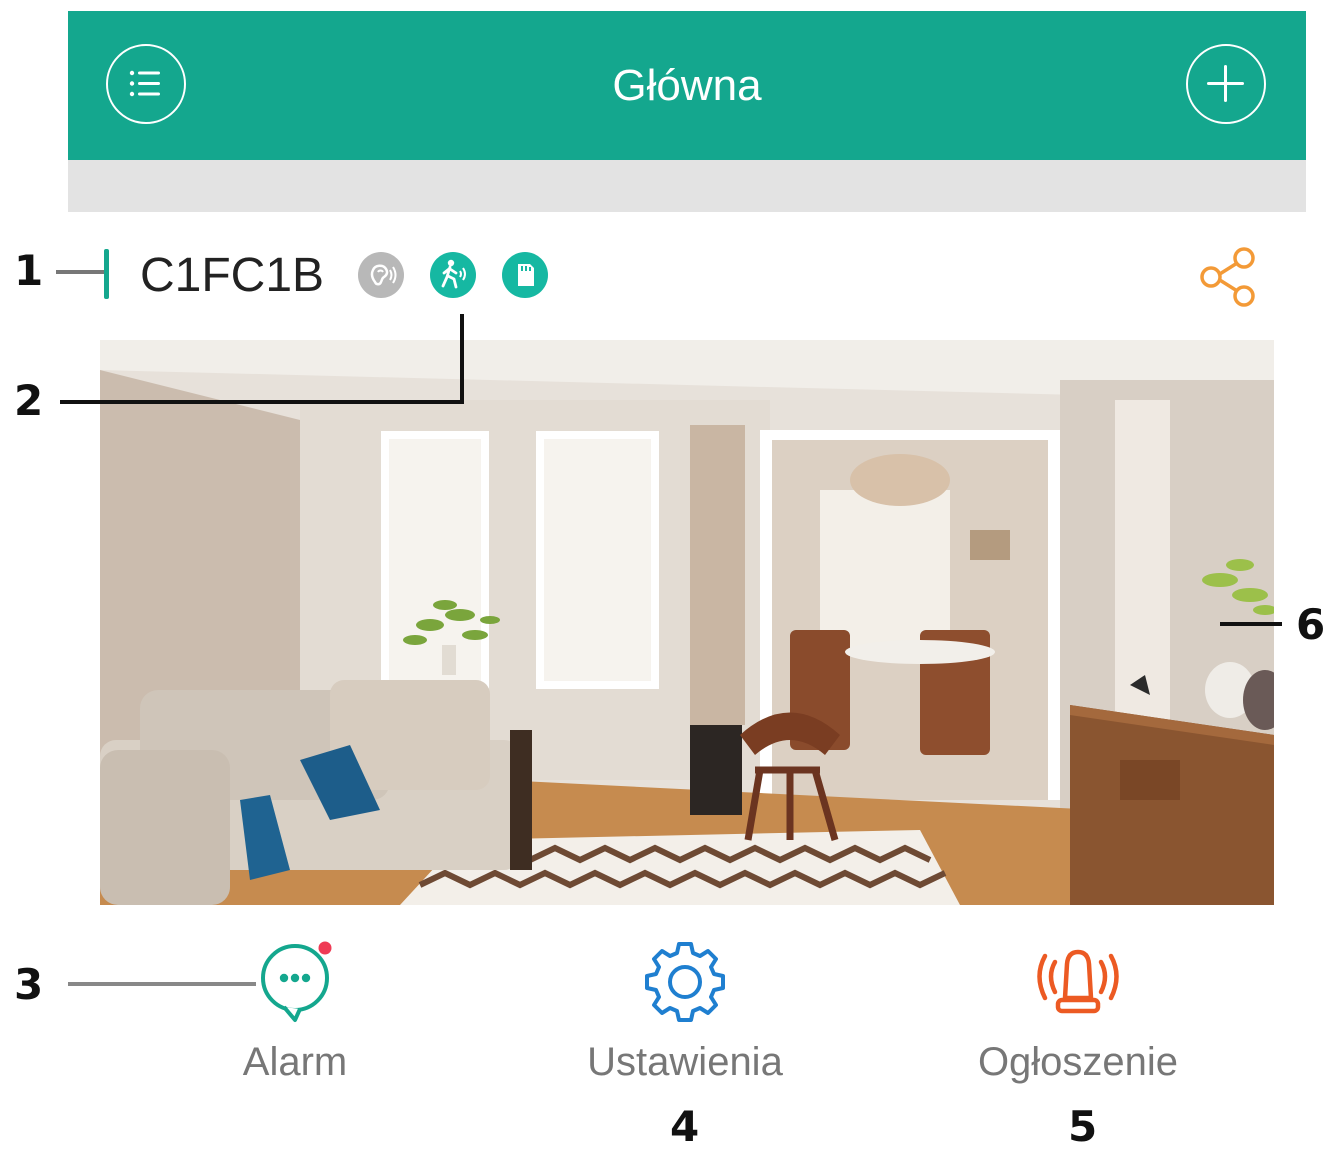  I want to click on share-button, so click(1229, 277).